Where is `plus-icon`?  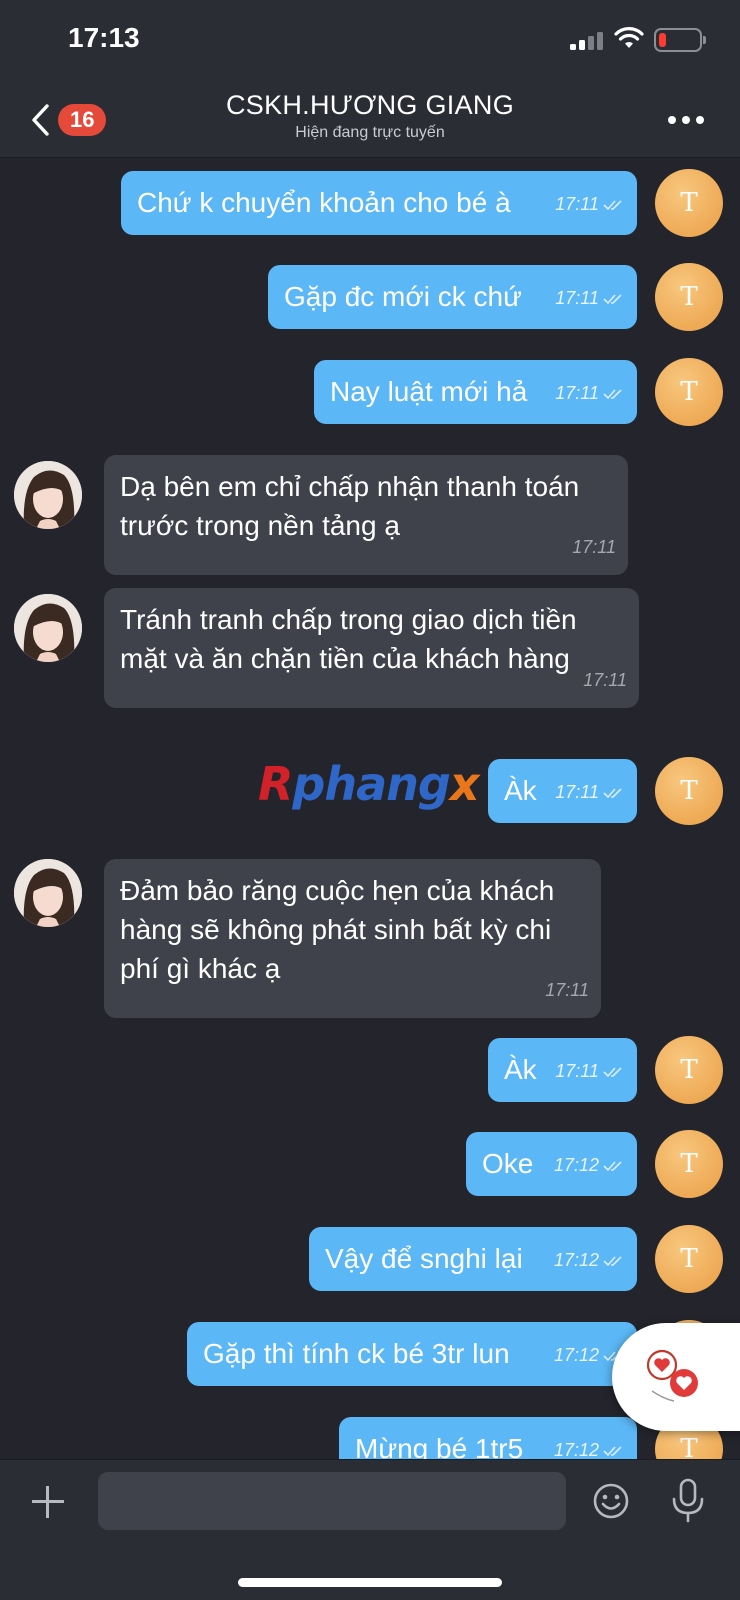 plus-icon is located at coordinates (48, 1502).